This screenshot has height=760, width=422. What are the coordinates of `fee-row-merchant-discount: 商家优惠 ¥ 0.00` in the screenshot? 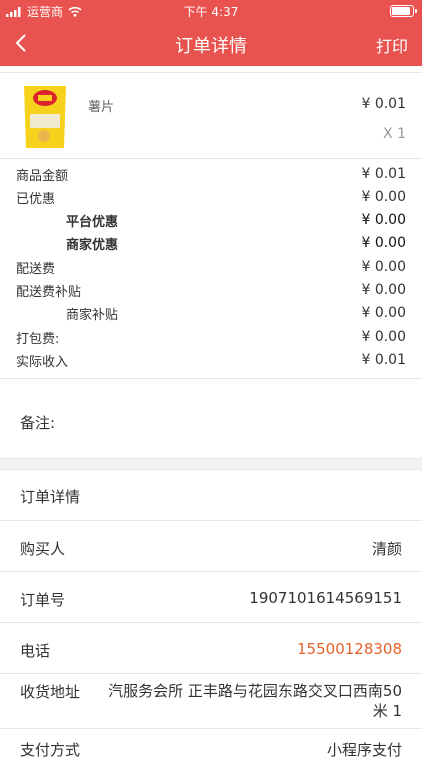 It's located at (211, 243).